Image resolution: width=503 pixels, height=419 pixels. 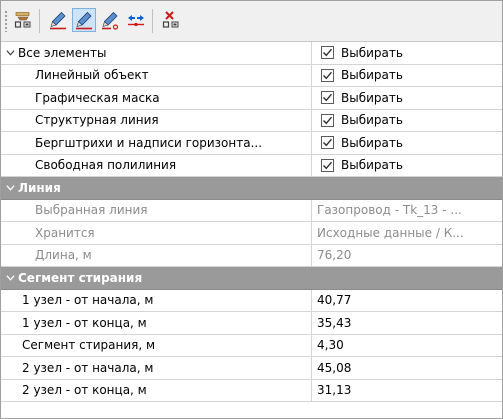 I want to click on curve-edit-button, so click(x=110, y=20).